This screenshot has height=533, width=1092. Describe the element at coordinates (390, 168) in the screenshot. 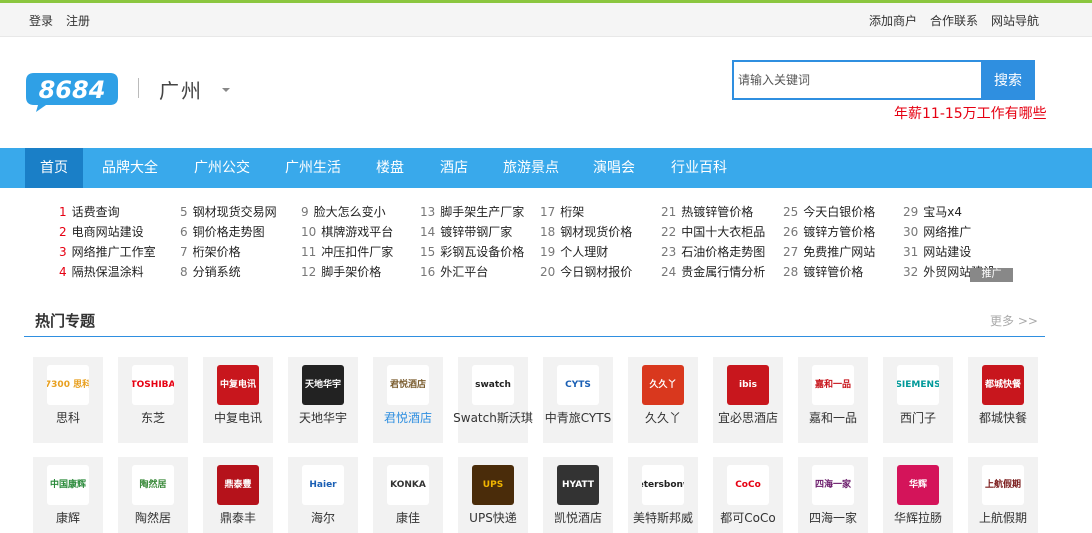

I see `nav-property: 楼盘` at that location.